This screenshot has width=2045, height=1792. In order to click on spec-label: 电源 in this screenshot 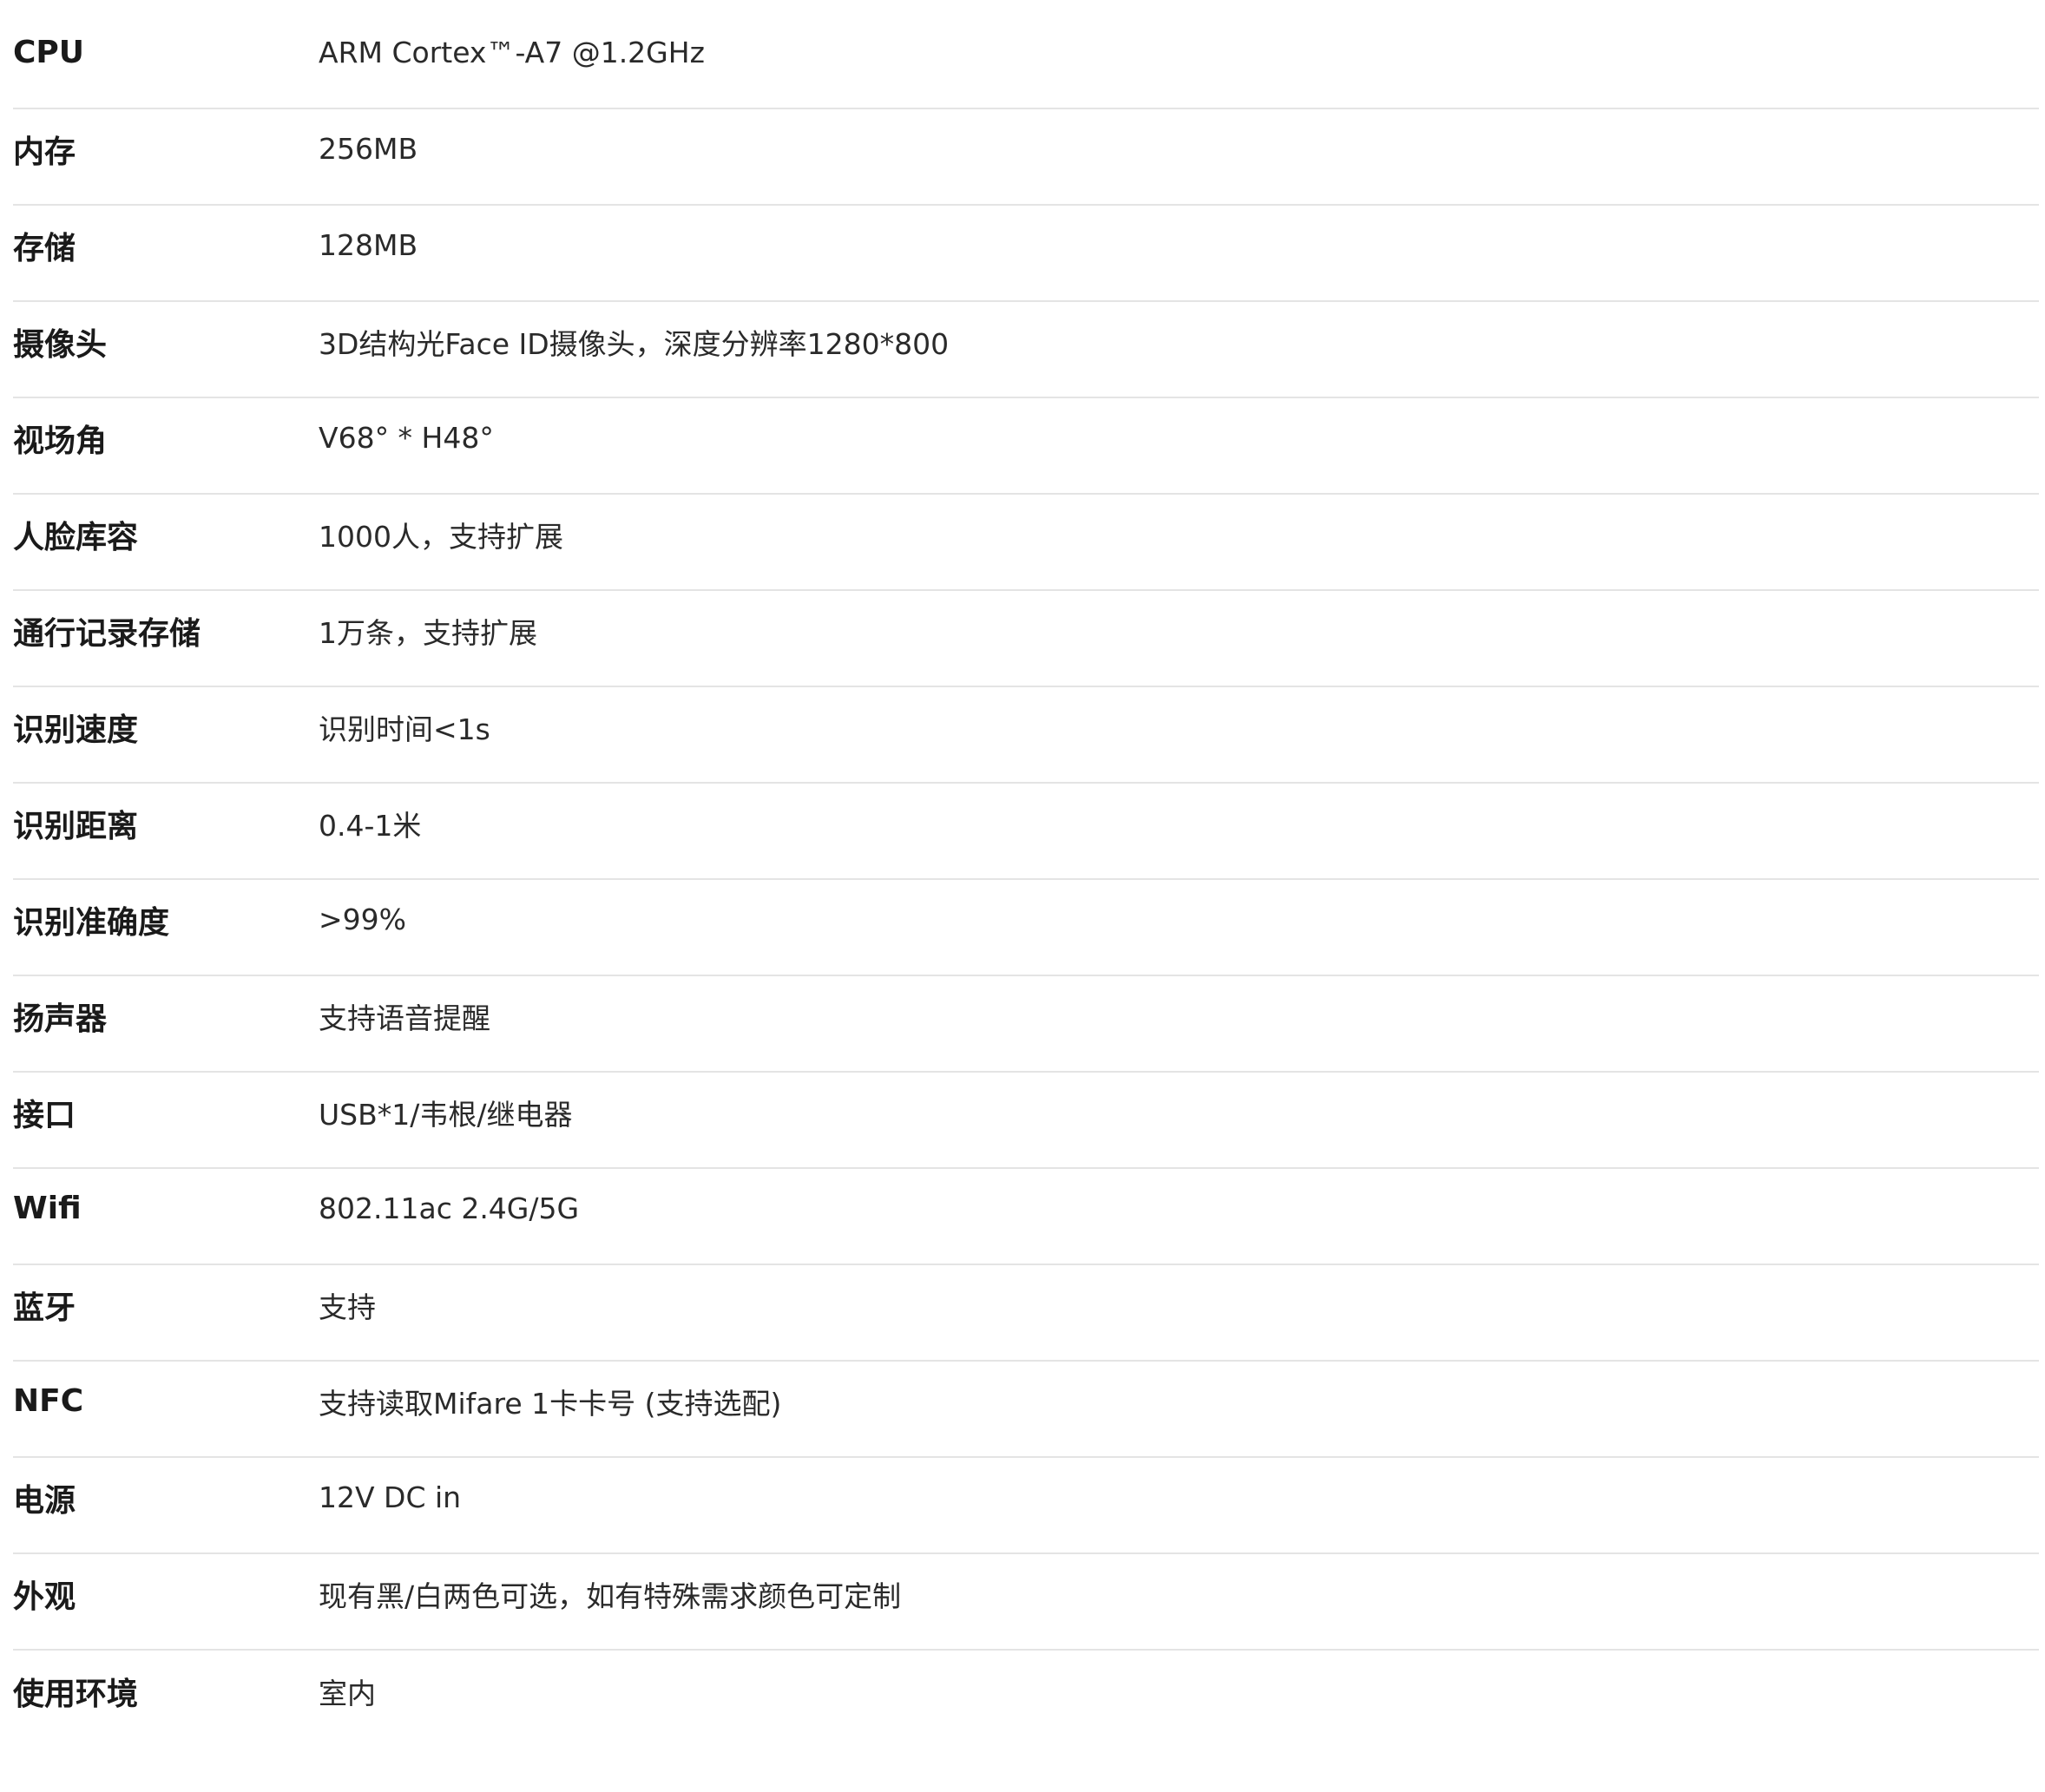, I will do `click(44, 1500)`.